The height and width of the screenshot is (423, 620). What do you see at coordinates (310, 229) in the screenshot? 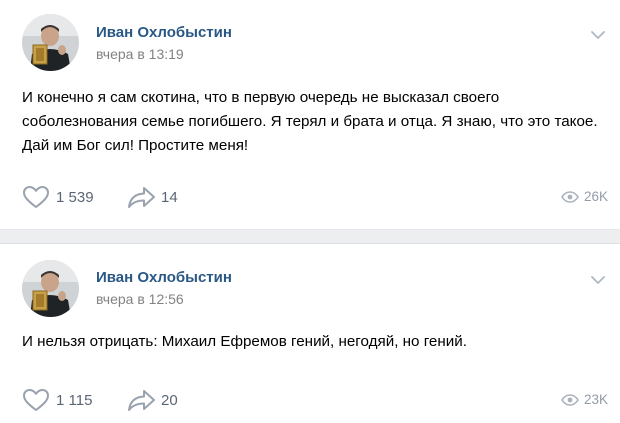
I see `divider` at bounding box center [310, 229].